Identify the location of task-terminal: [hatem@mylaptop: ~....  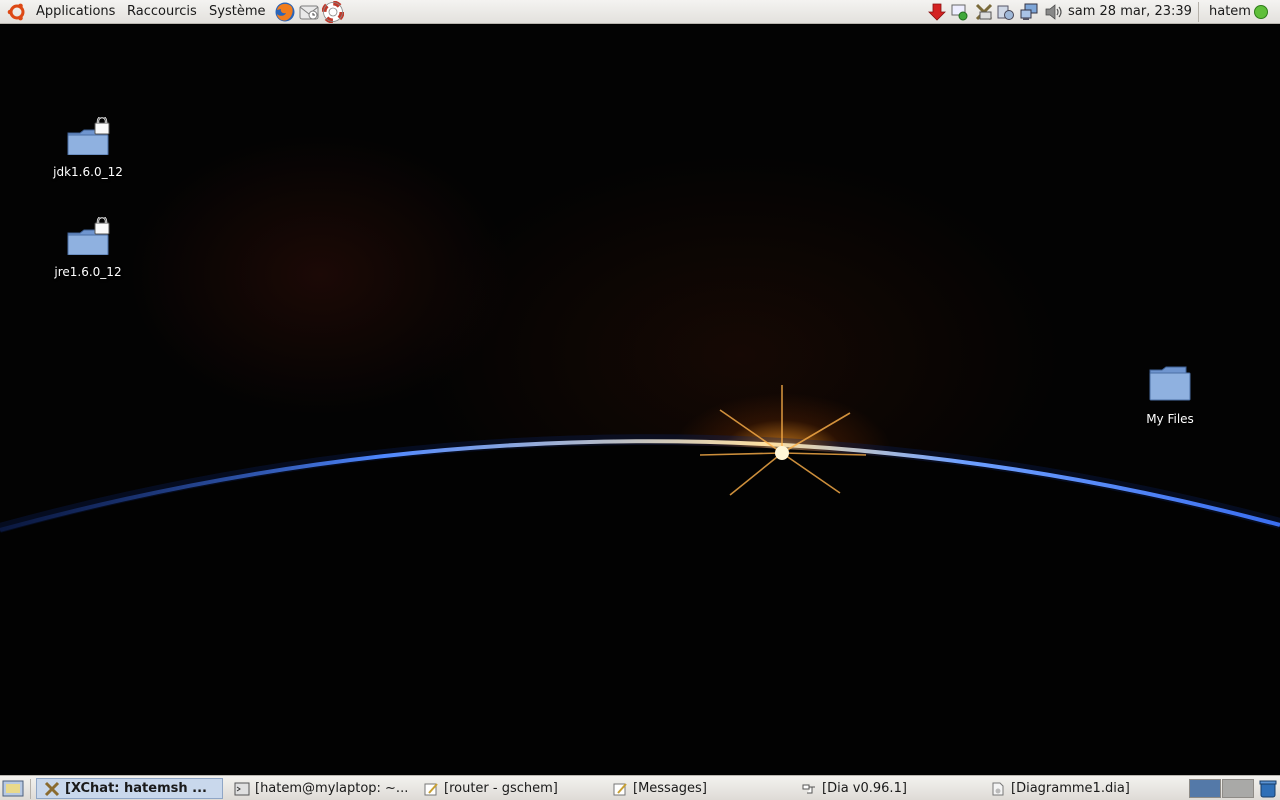
(319, 788).